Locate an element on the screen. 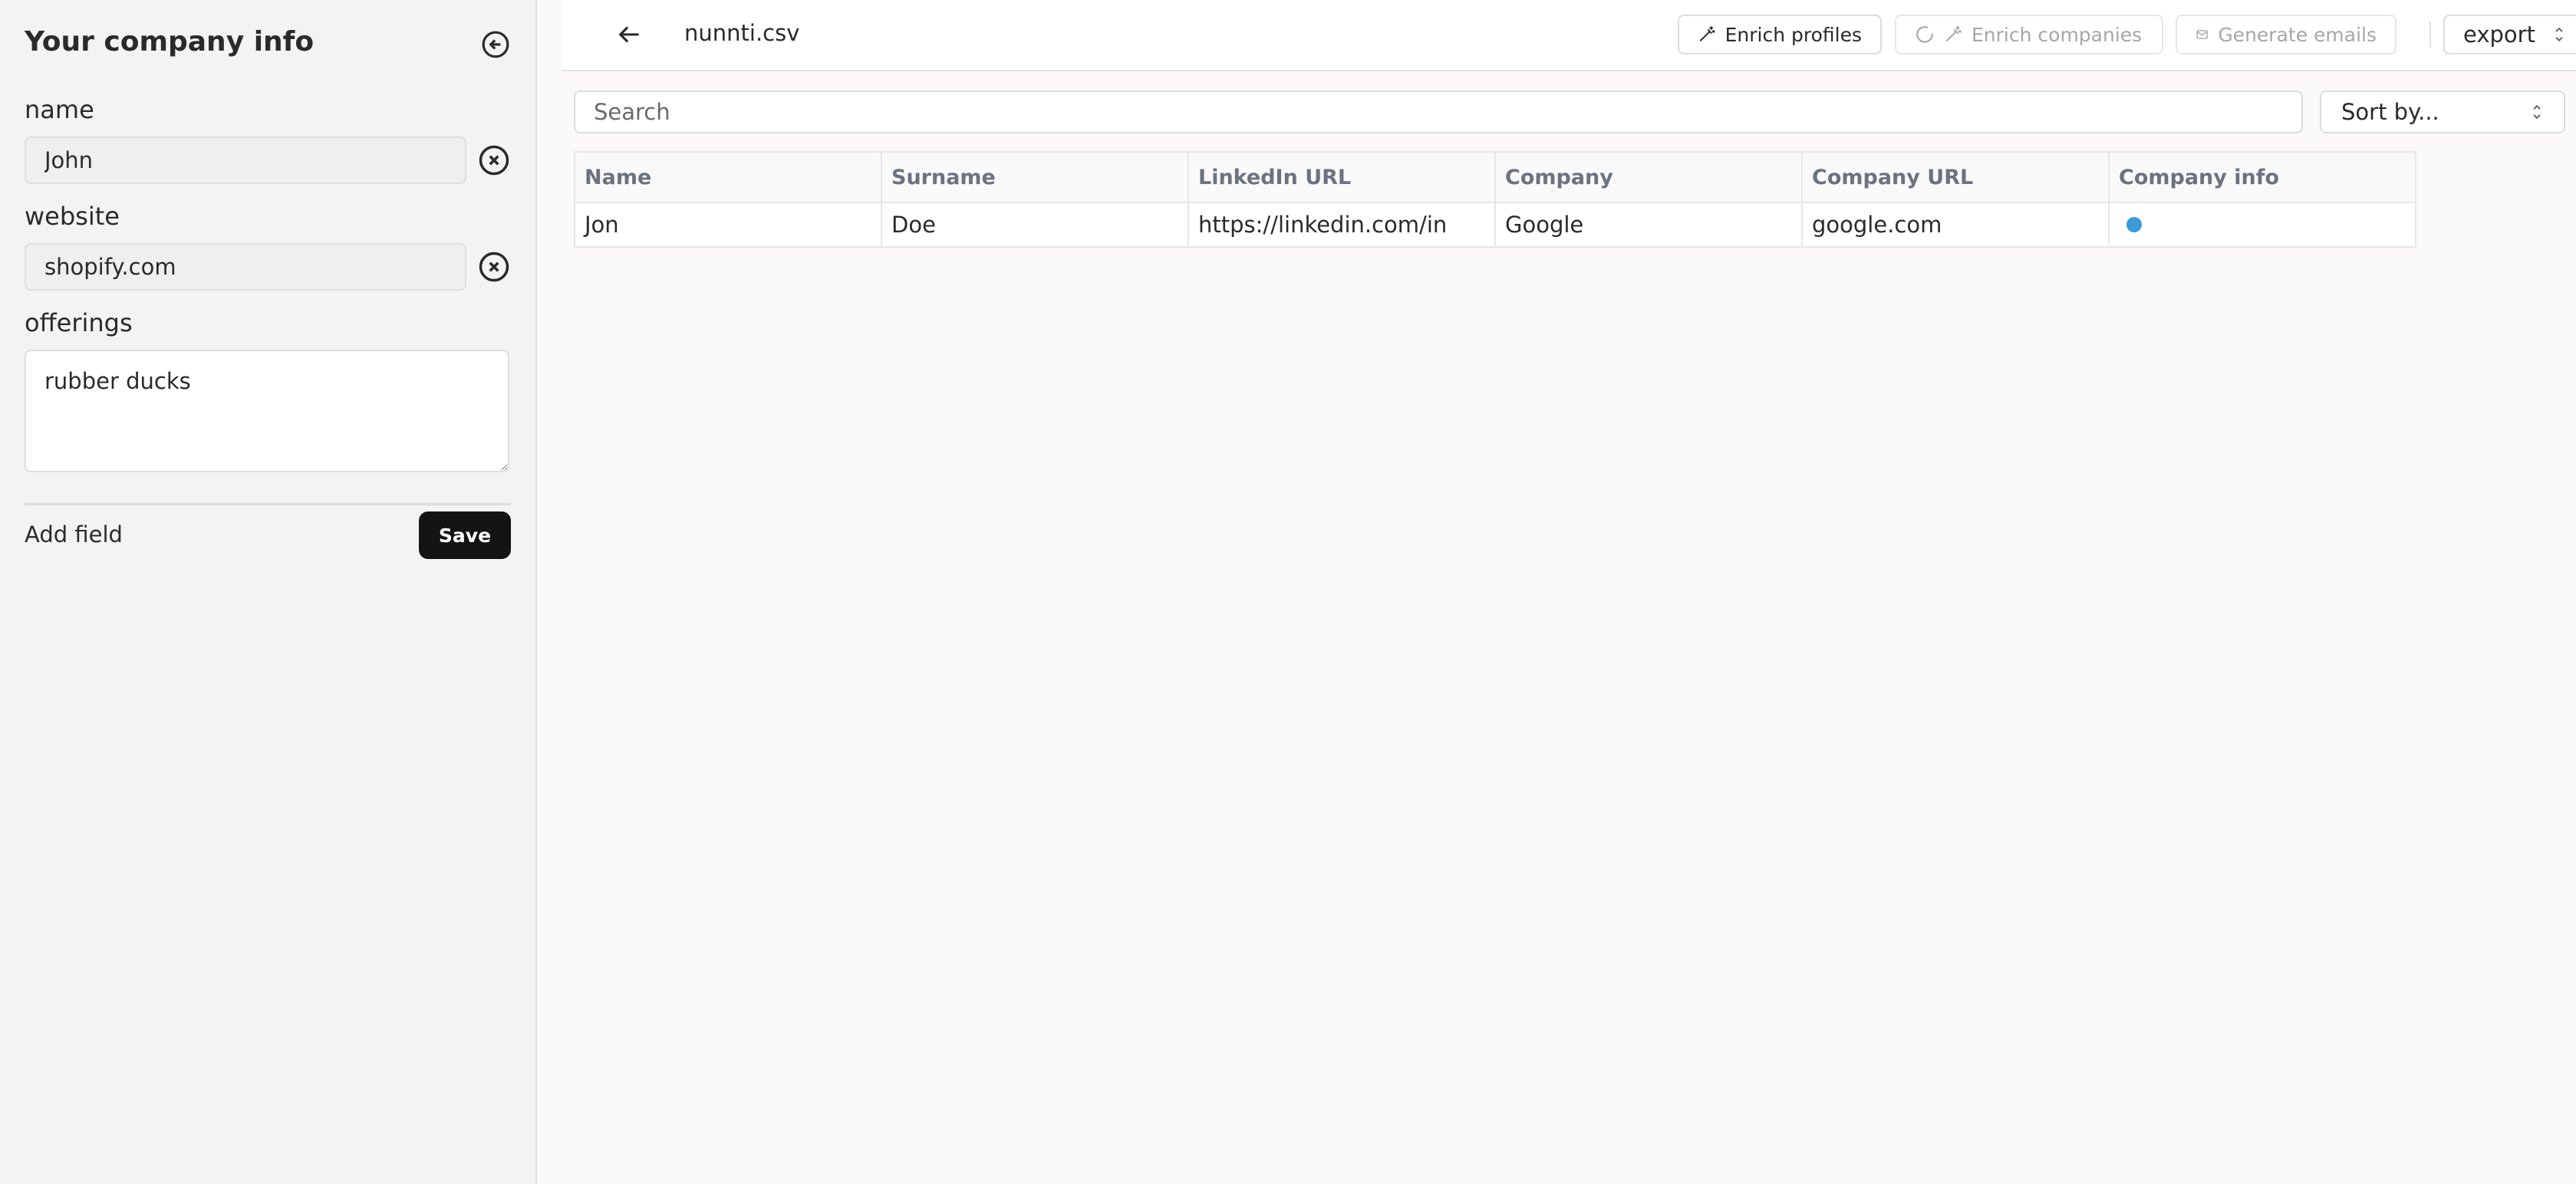 Image resolution: width=2576 pixels, height=1184 pixels. back-button is located at coordinates (629, 34).